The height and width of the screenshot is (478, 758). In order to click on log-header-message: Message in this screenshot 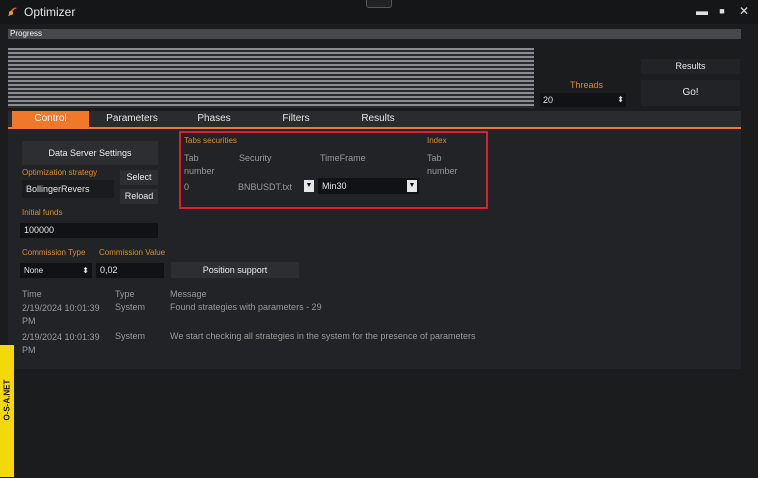, I will do `click(188, 294)`.